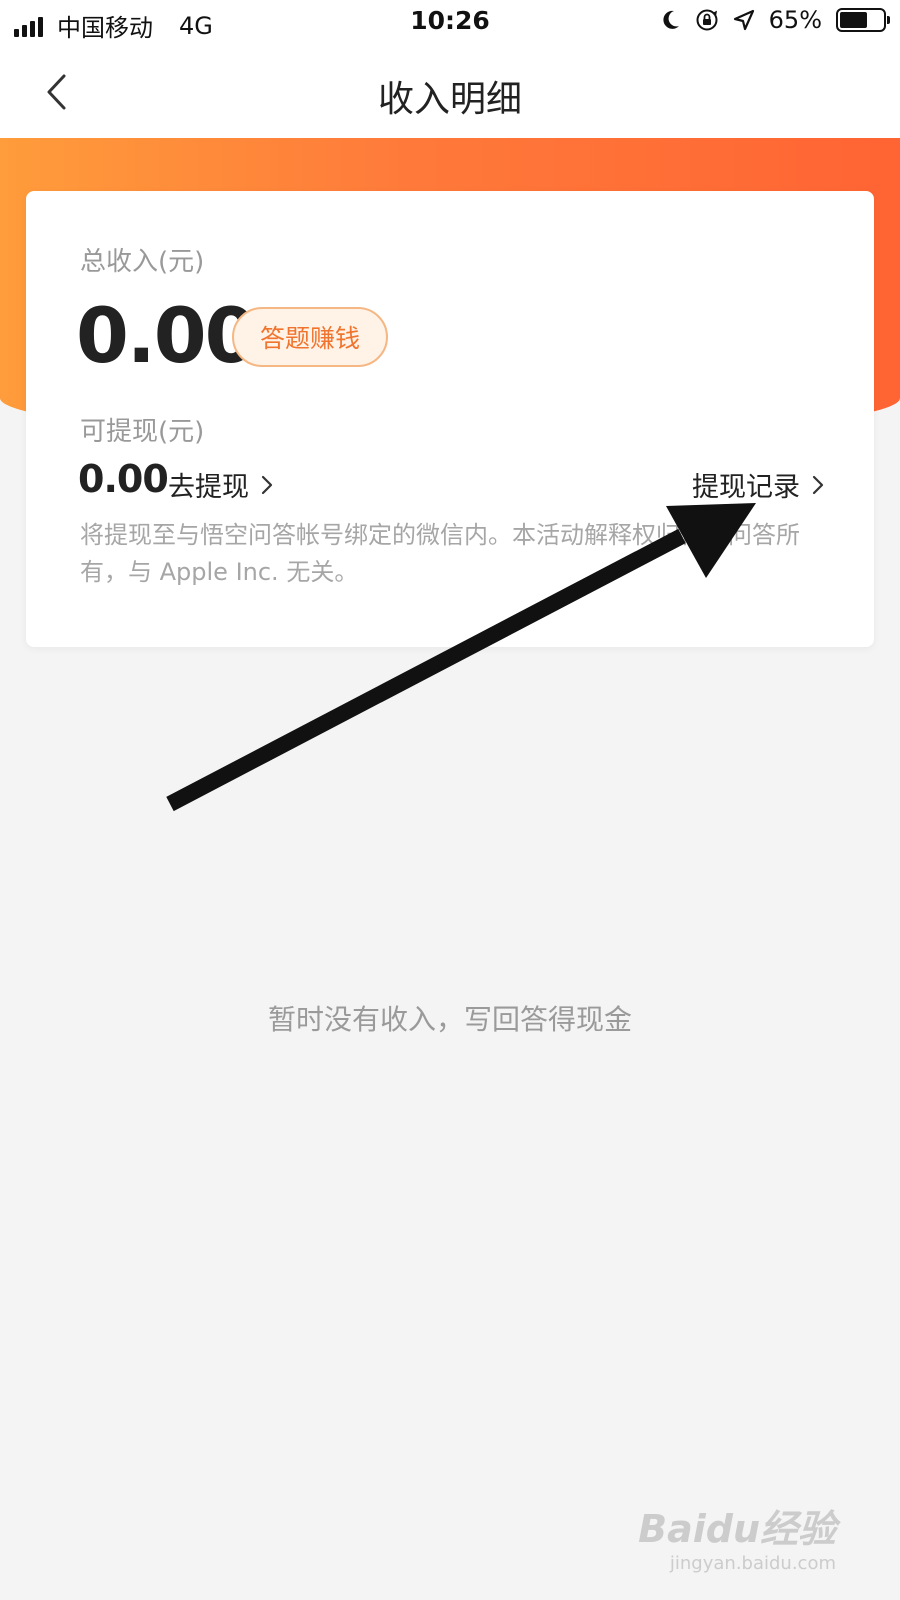  Describe the element at coordinates (123, 479) in the screenshot. I see `withdrawable-value: 0.00` at that location.